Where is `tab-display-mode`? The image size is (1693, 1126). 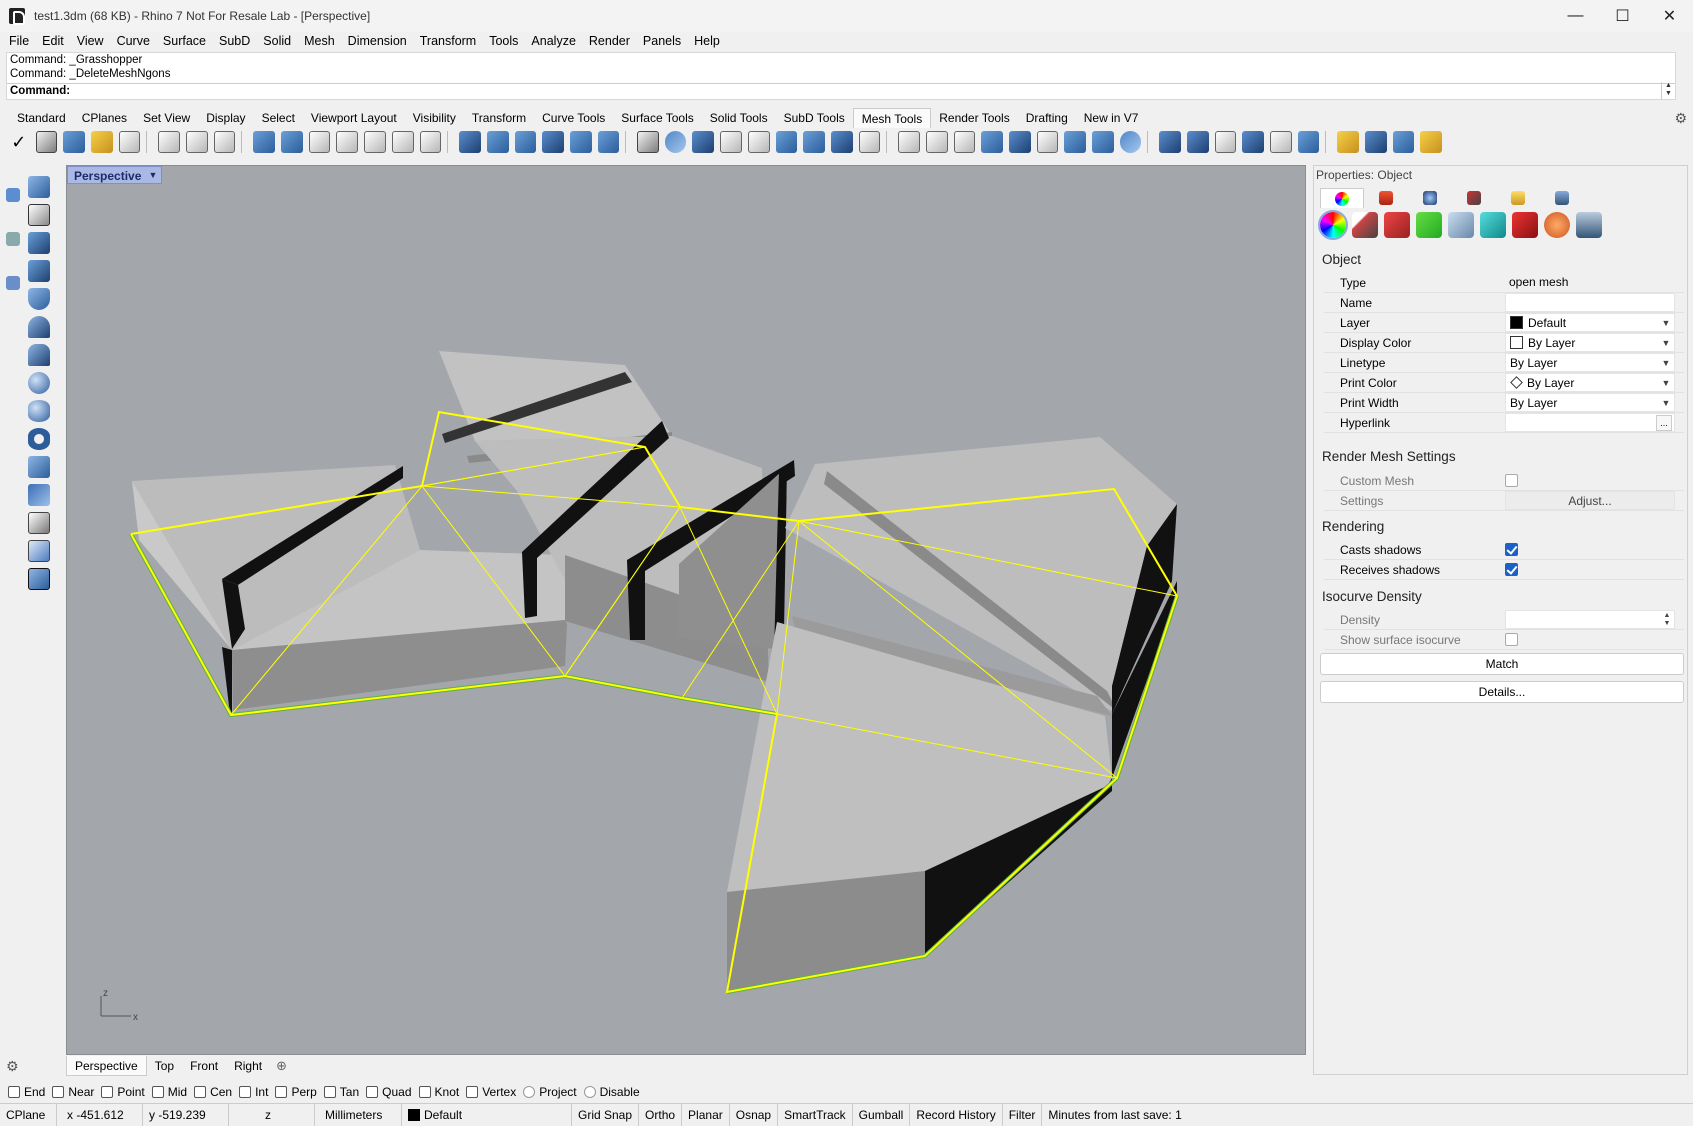
tab-display-mode is located at coordinates (1474, 198).